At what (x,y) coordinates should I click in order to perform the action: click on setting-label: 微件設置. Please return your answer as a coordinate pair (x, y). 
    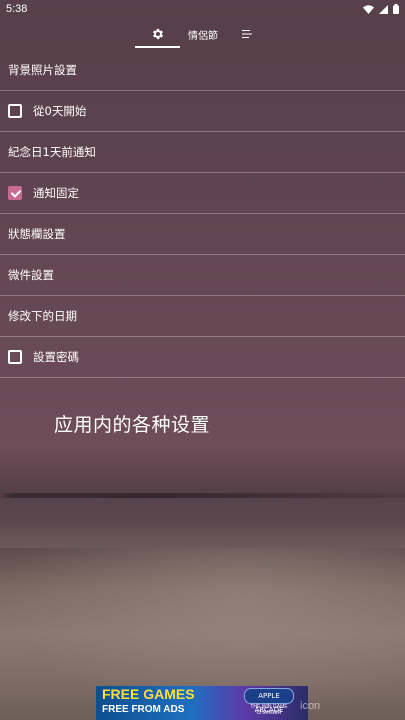
    Looking at the image, I should click on (31, 275).